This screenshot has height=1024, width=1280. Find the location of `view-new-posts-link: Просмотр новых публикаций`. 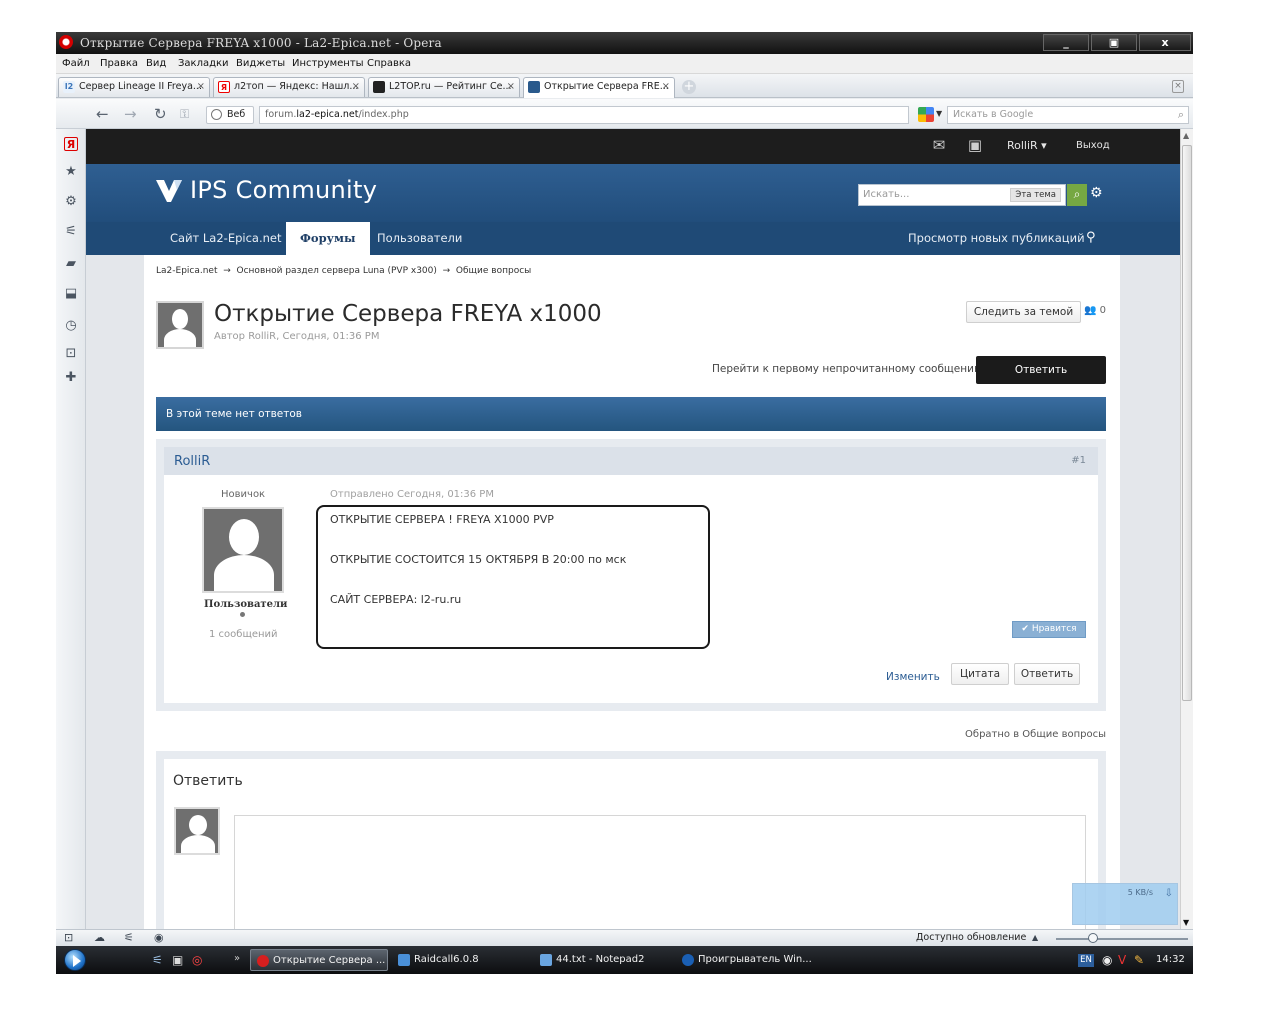

view-new-posts-link: Просмотр новых публикаций is located at coordinates (996, 238).